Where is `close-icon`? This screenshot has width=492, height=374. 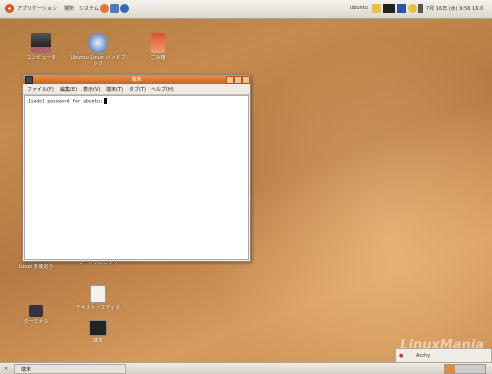 close-icon is located at coordinates (246, 80).